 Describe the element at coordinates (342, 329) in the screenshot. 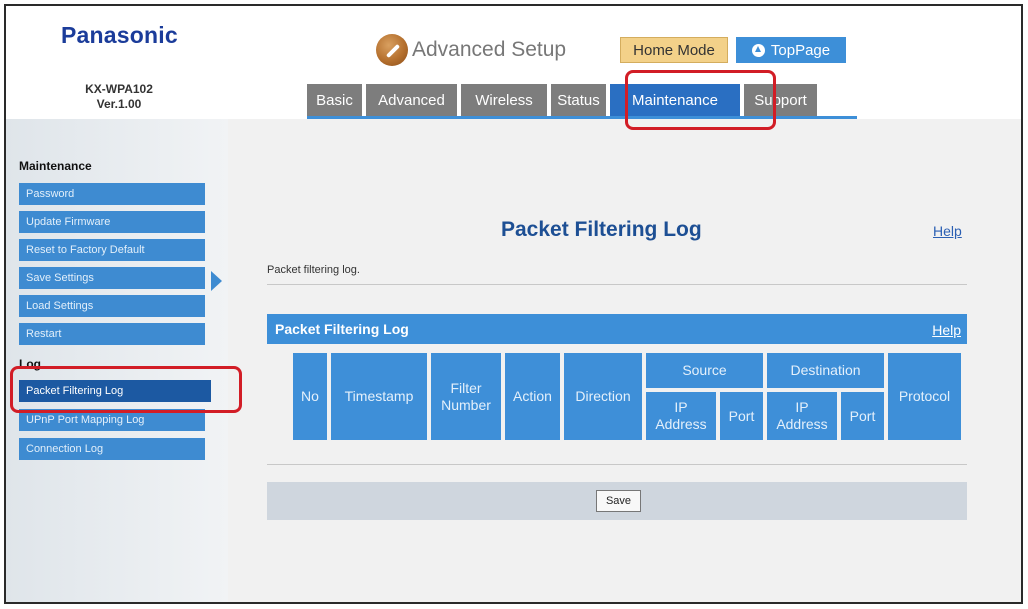

I see `table-title: Packet Filtering Log` at that location.